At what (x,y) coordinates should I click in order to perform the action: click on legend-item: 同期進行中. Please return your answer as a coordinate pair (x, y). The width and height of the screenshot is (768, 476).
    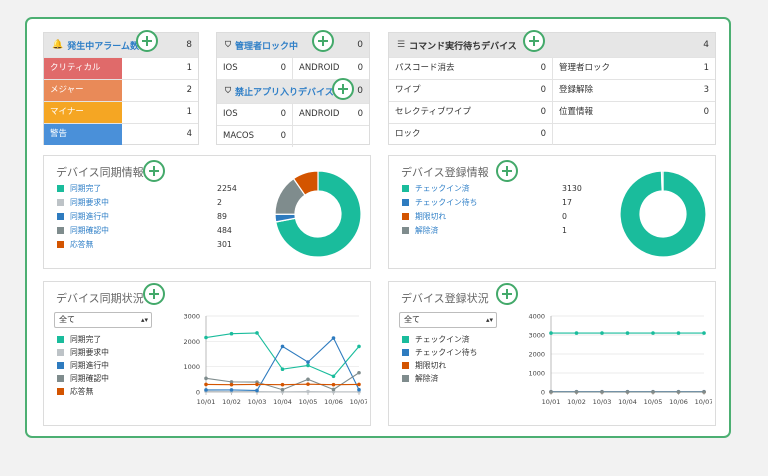
    Looking at the image, I should click on (112, 365).